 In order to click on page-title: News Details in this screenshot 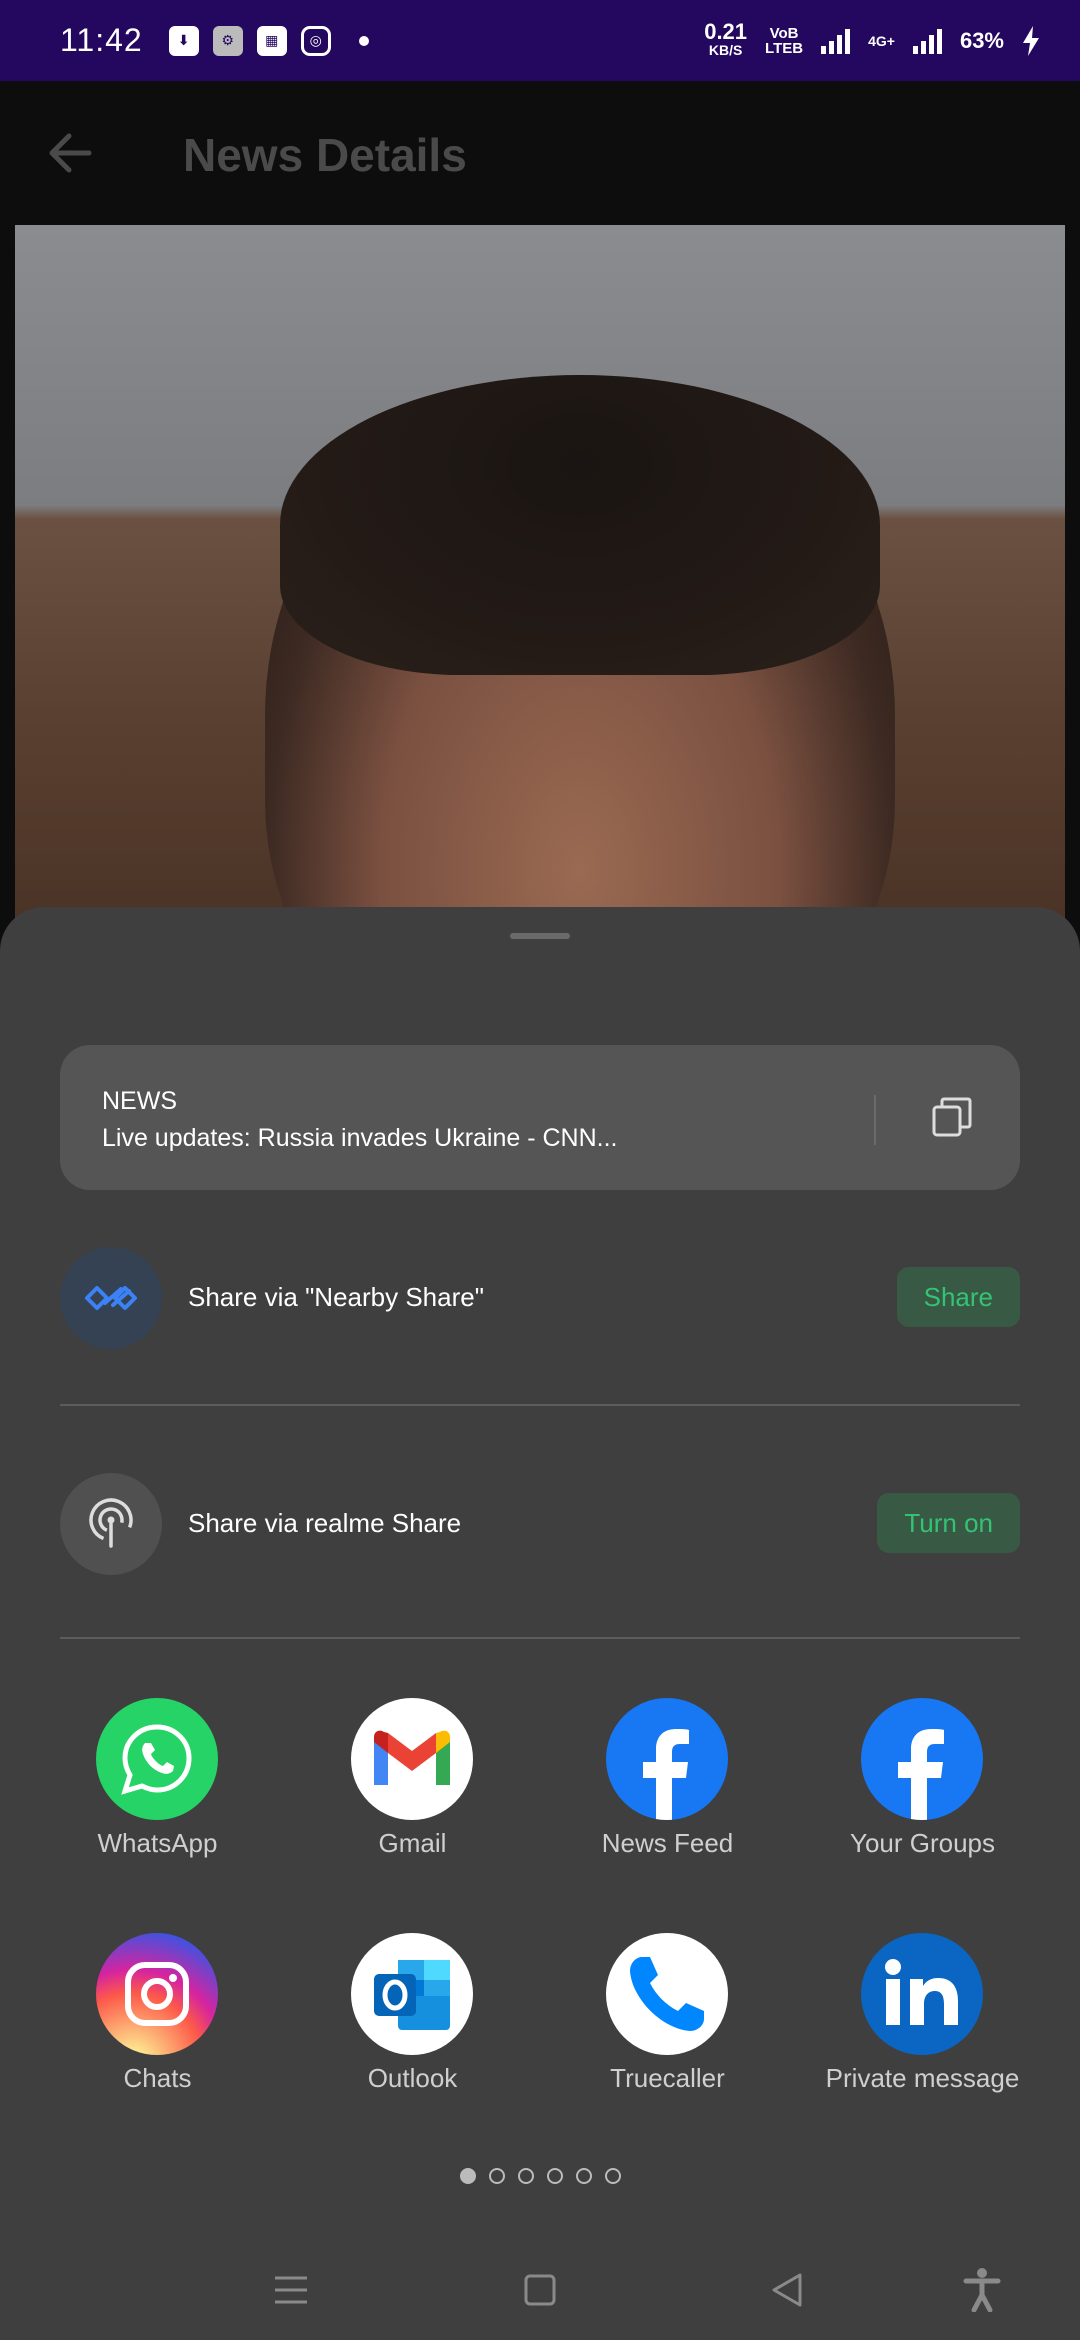, I will do `click(325, 155)`.